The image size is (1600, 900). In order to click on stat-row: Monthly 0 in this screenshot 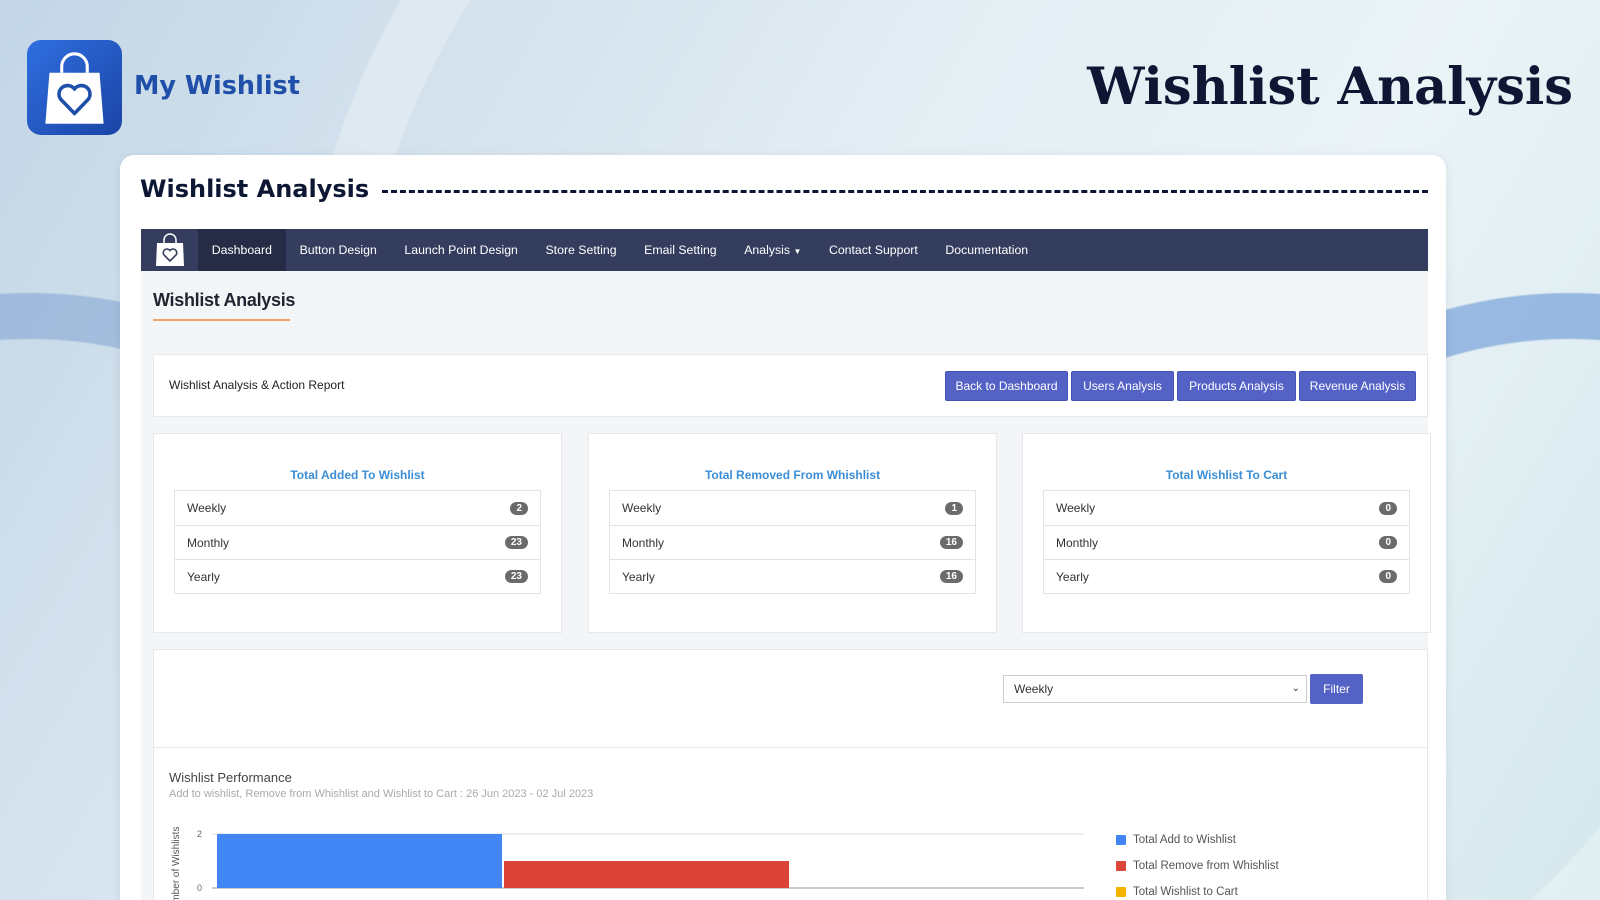, I will do `click(1226, 542)`.